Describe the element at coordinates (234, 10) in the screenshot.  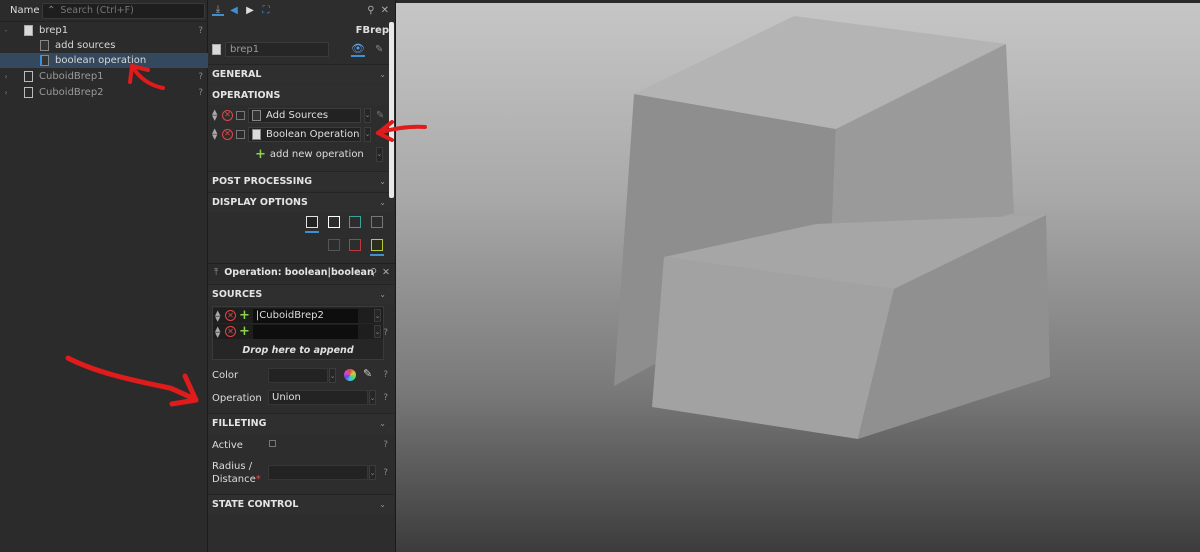
I see `back-icon: ◀` at that location.